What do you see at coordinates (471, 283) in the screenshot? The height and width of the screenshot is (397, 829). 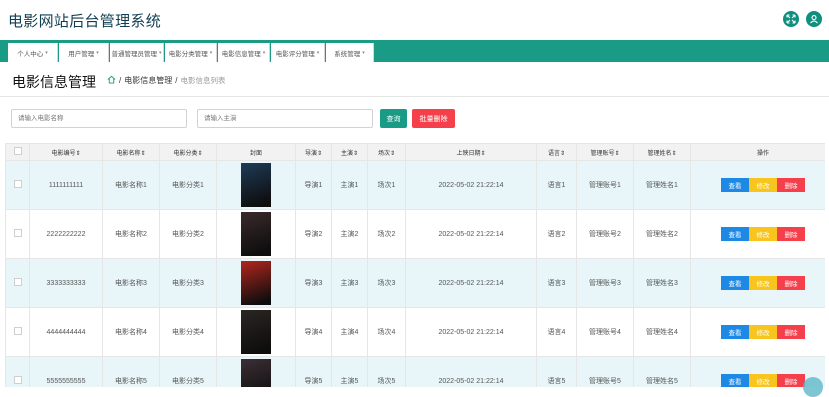 I see `cell-date: 2022-05-02 21:22:14` at bounding box center [471, 283].